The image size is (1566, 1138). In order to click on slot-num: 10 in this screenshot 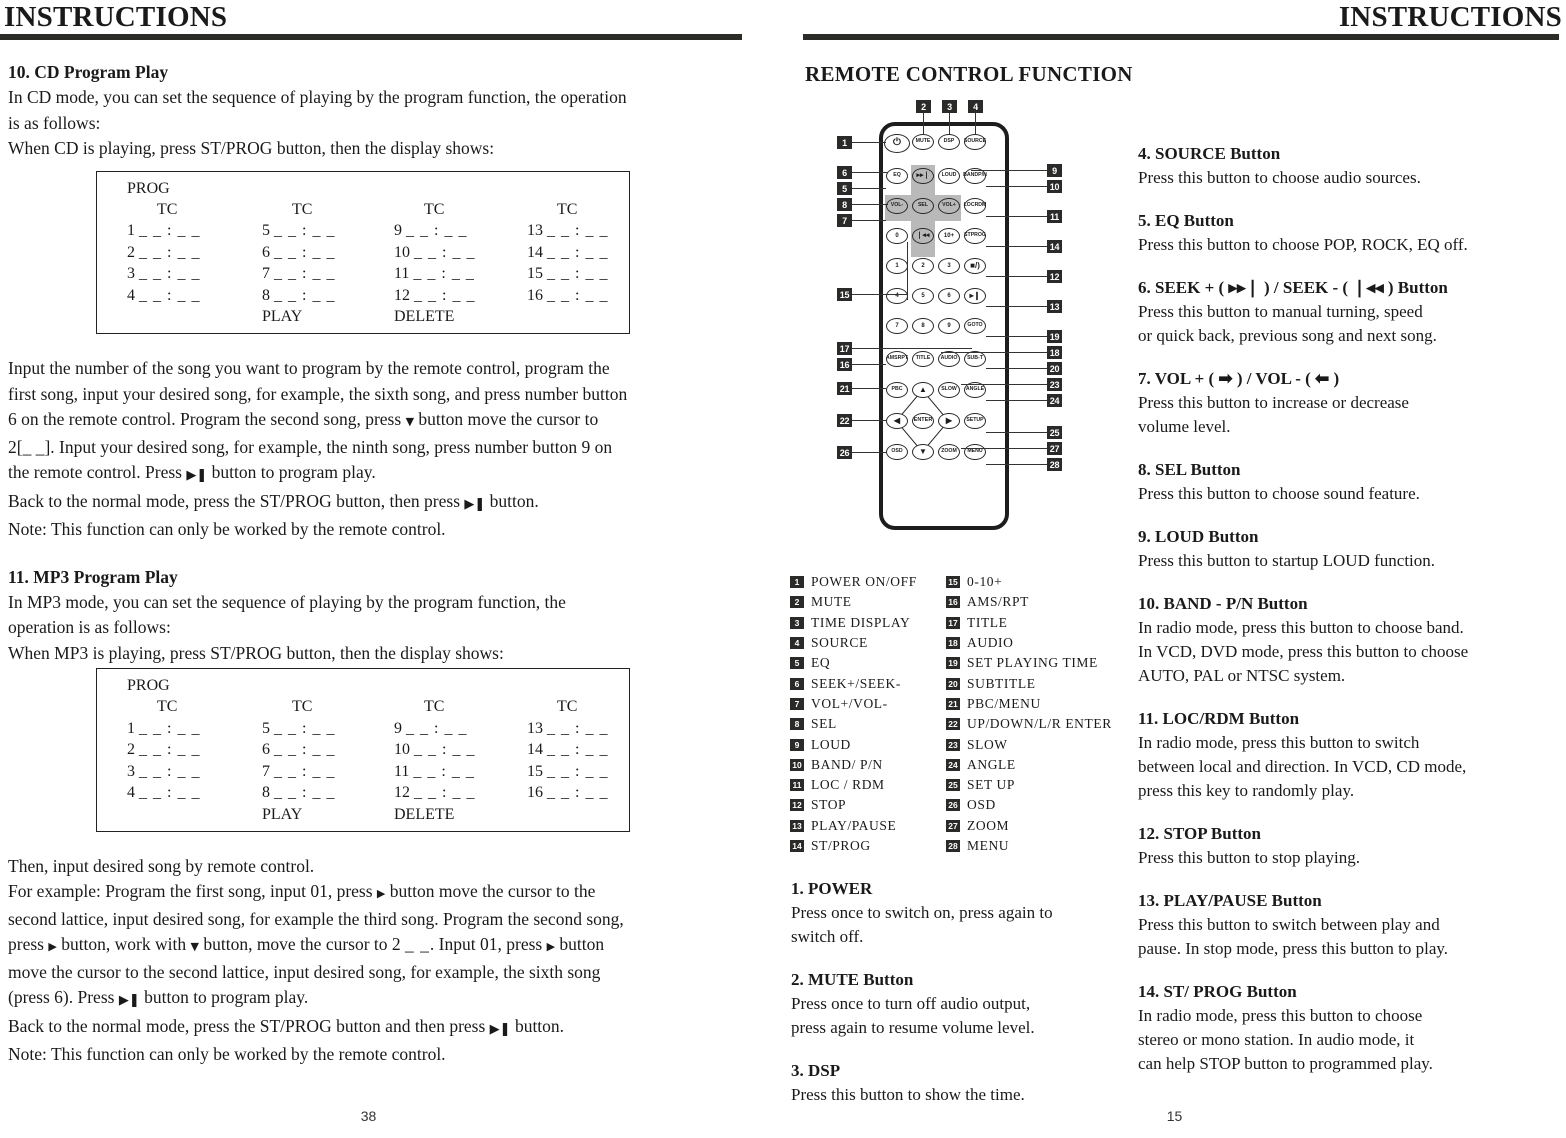, I will do `click(402, 749)`.